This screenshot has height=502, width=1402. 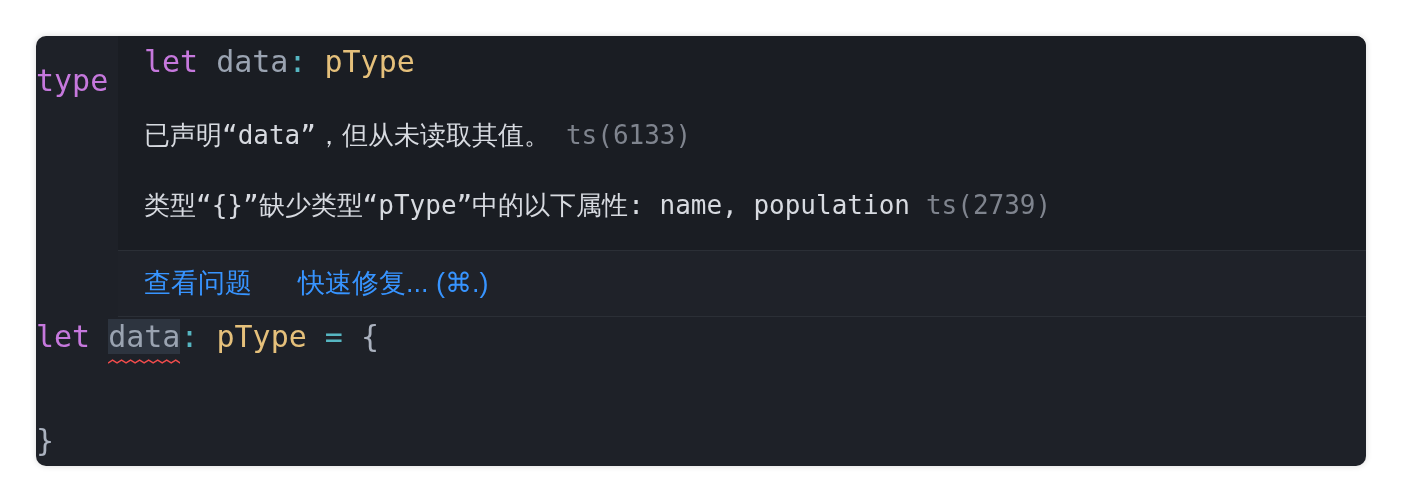 I want to click on action-link: 查看问题, so click(x=198, y=283).